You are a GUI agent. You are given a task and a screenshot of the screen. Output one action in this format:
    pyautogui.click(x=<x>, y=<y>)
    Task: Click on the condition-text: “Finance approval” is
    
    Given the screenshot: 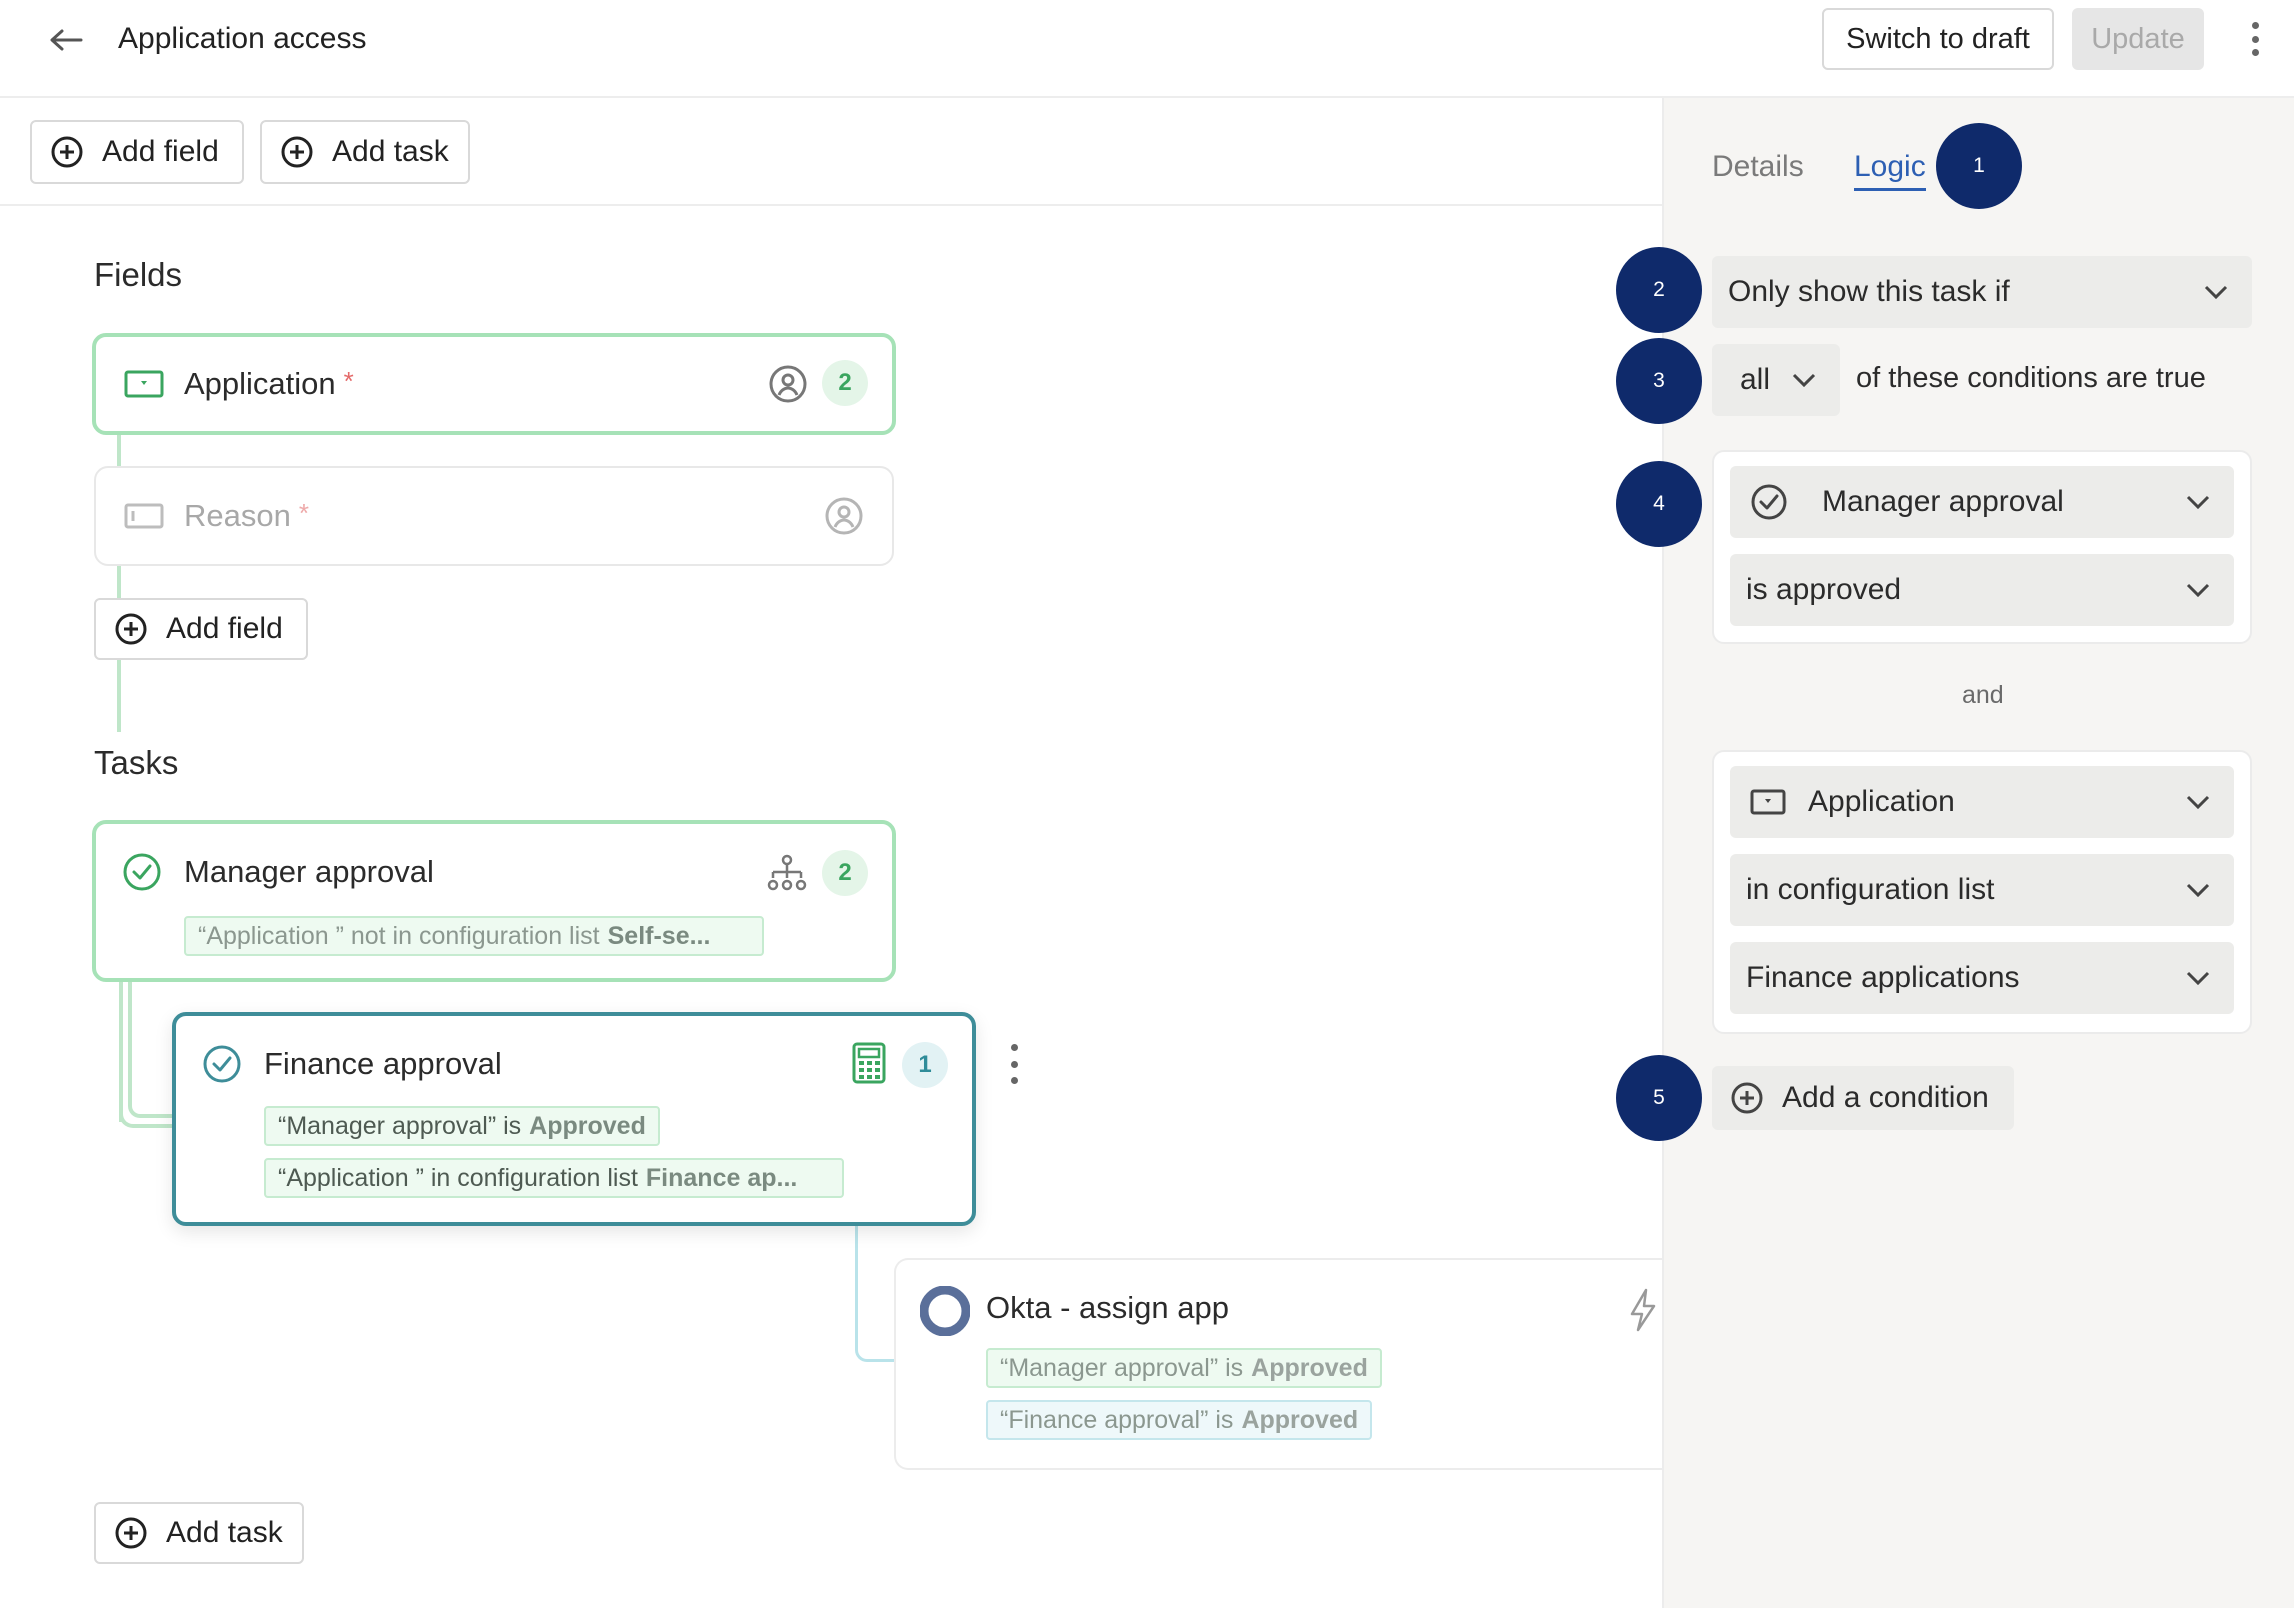 What is the action you would take?
    pyautogui.click(x=1117, y=1419)
    